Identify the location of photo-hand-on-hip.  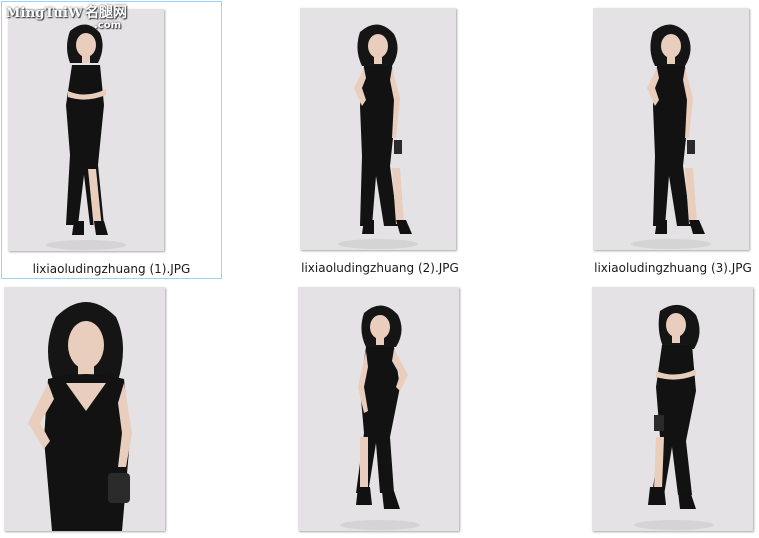
(378, 129).